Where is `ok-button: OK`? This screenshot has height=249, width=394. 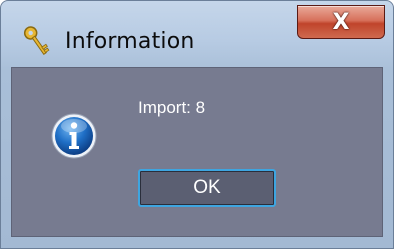
ok-button: OK is located at coordinates (207, 188).